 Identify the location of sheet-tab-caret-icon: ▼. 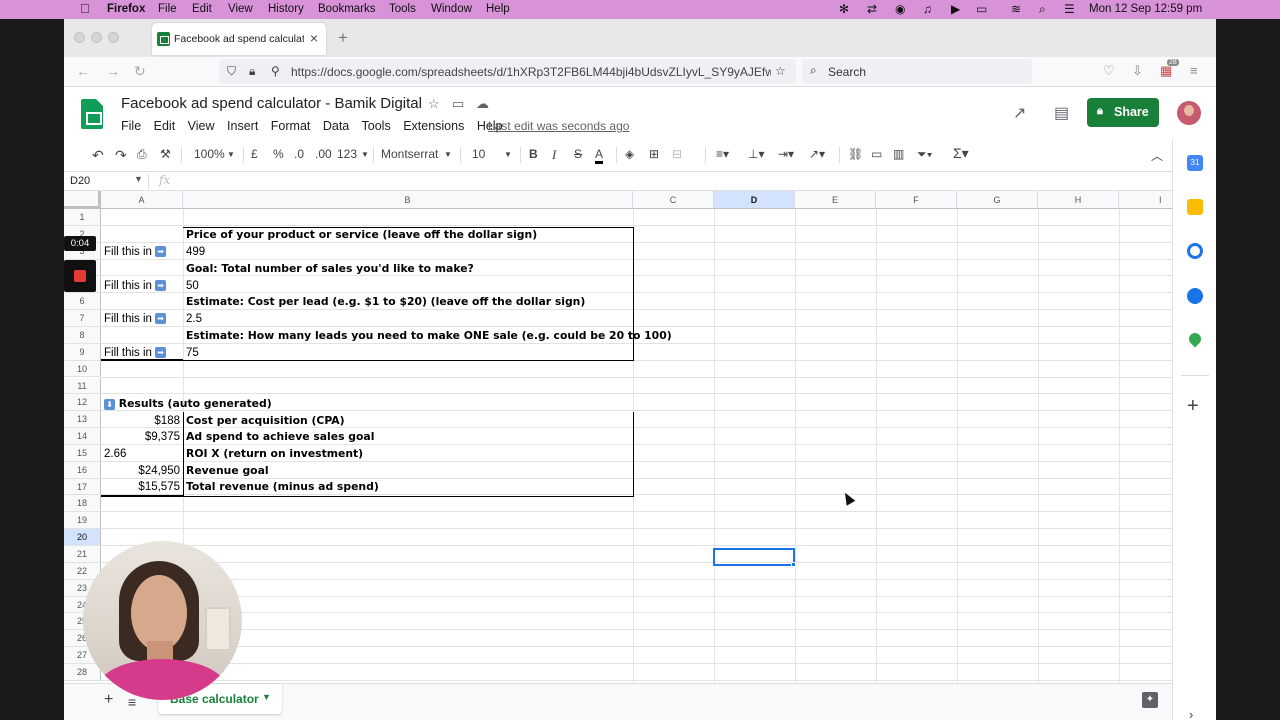
(266, 697).